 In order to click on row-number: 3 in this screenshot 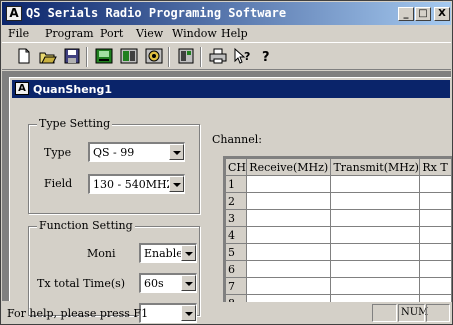, I will do `click(236, 218)`.